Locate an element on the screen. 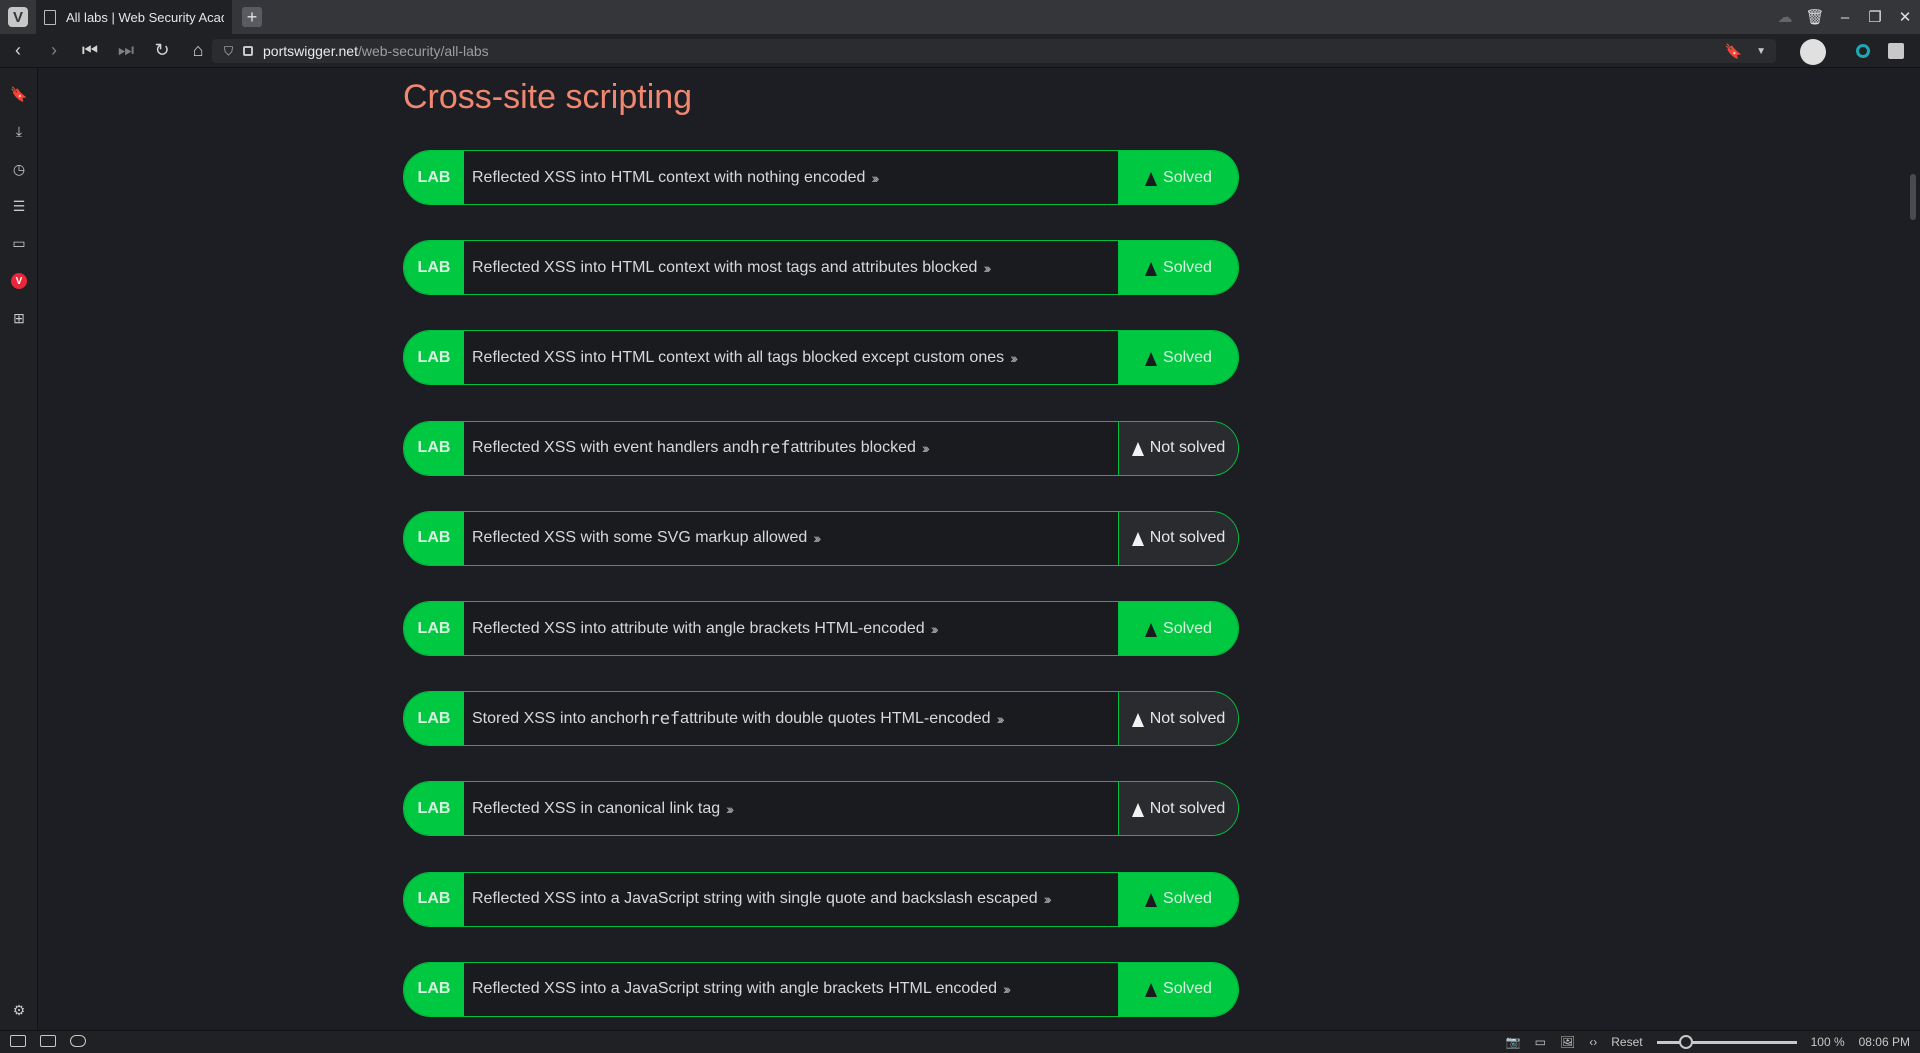 Image resolution: width=1920 pixels, height=1053 pixels. lab-title-text: Reflected XSS in canonical link tag is located at coordinates (596, 808).